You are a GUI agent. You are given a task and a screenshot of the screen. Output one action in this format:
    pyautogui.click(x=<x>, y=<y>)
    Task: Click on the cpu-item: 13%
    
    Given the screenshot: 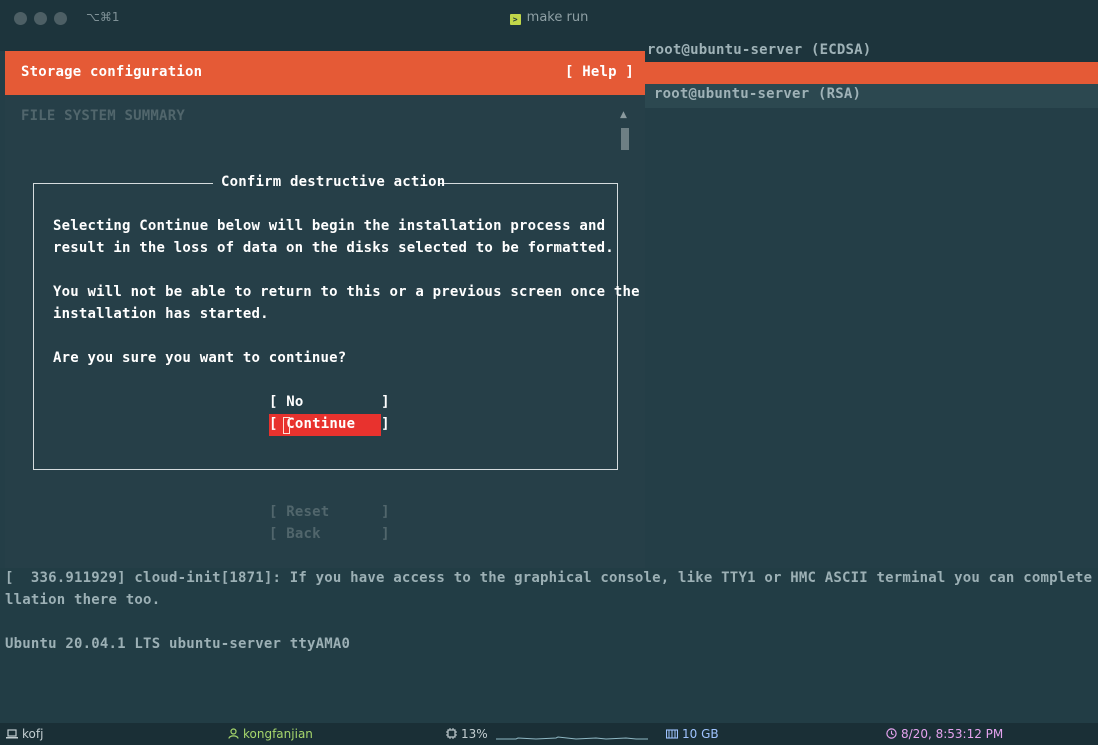 What is the action you would take?
    pyautogui.click(x=467, y=734)
    